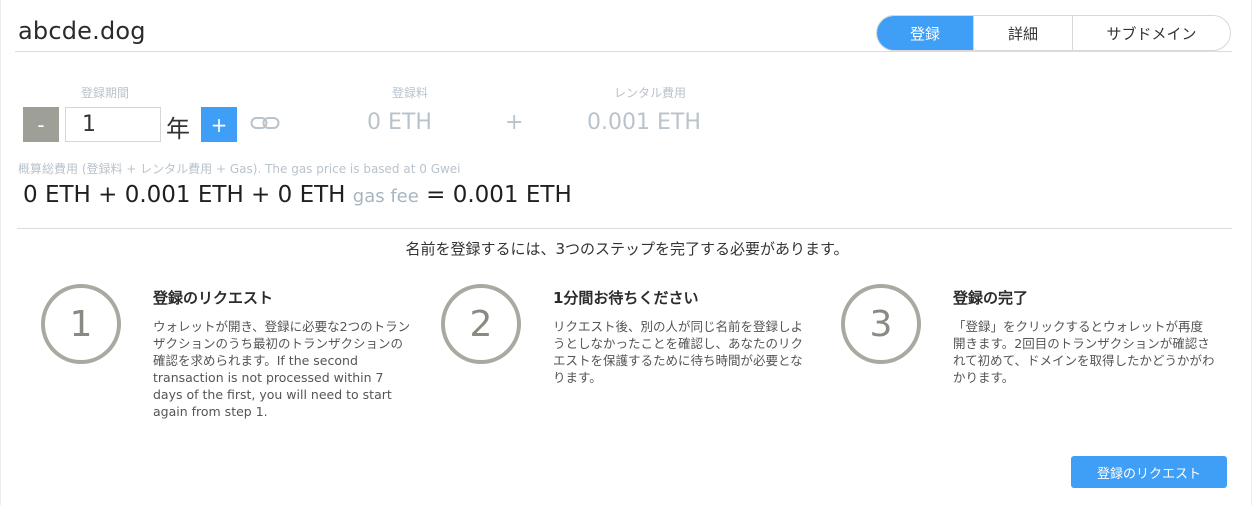  Describe the element at coordinates (991, 298) in the screenshot. I see `step-3-title: 登録の完了` at that location.